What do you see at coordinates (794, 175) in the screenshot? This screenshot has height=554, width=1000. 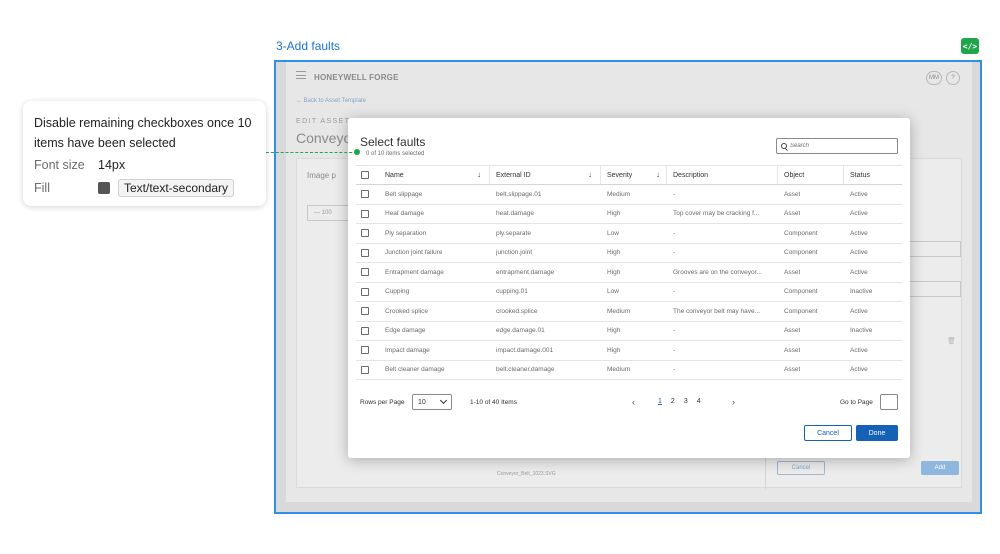 I see `column-label: Object` at bounding box center [794, 175].